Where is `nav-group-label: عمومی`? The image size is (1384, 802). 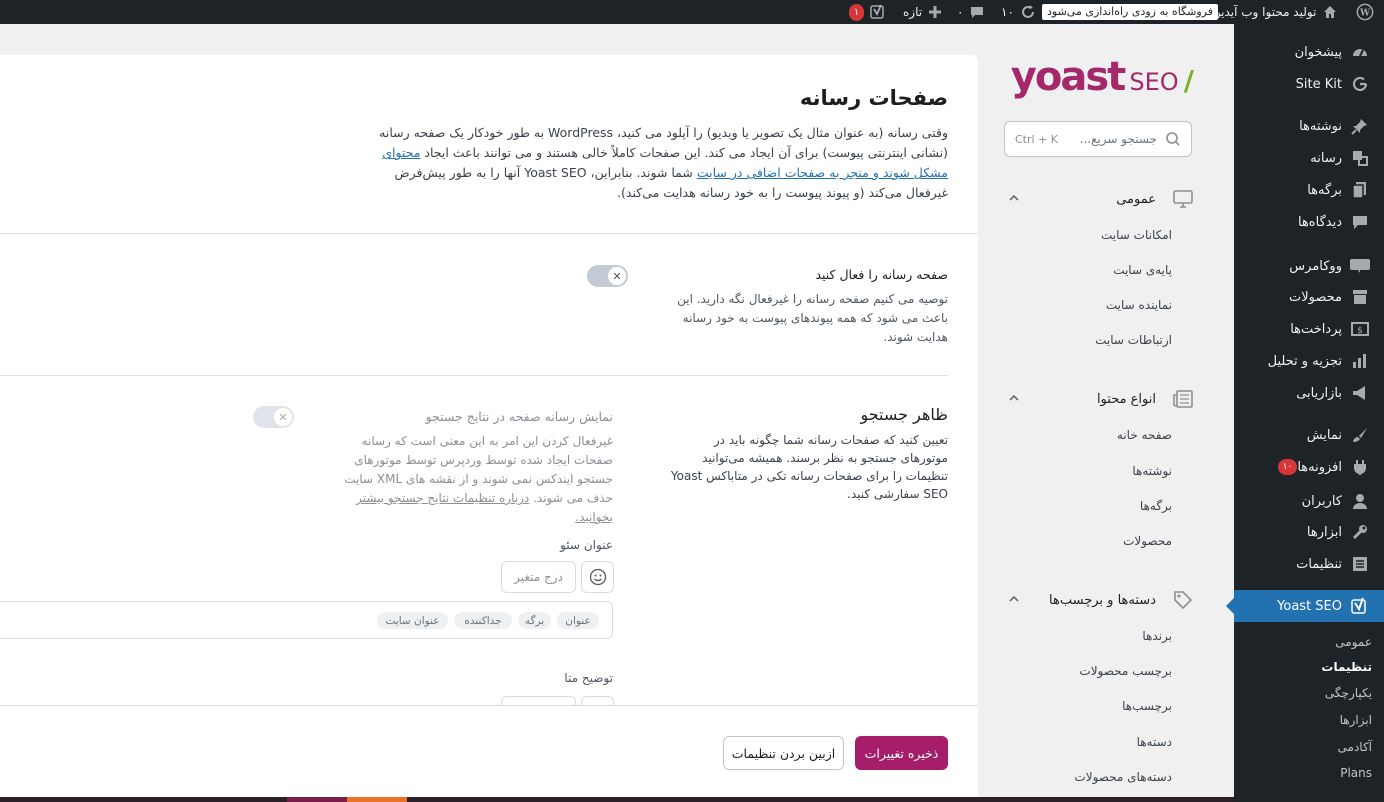
nav-group-label: عمومی is located at coordinates (1136, 199).